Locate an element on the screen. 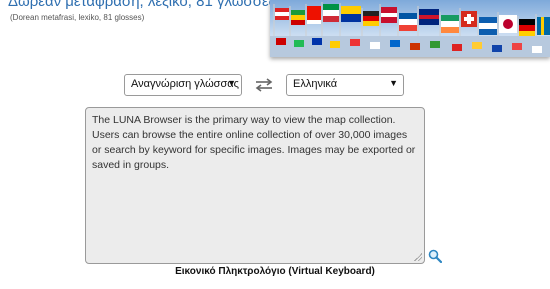 The width and height of the screenshot is (550, 289). source-language-select: Αναγνώριση γλώσσας ▼ is located at coordinates (183, 85).